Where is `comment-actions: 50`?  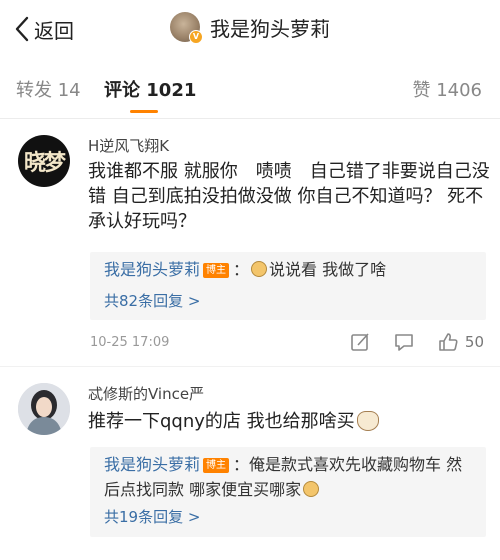 comment-actions: 50 is located at coordinates (405, 342).